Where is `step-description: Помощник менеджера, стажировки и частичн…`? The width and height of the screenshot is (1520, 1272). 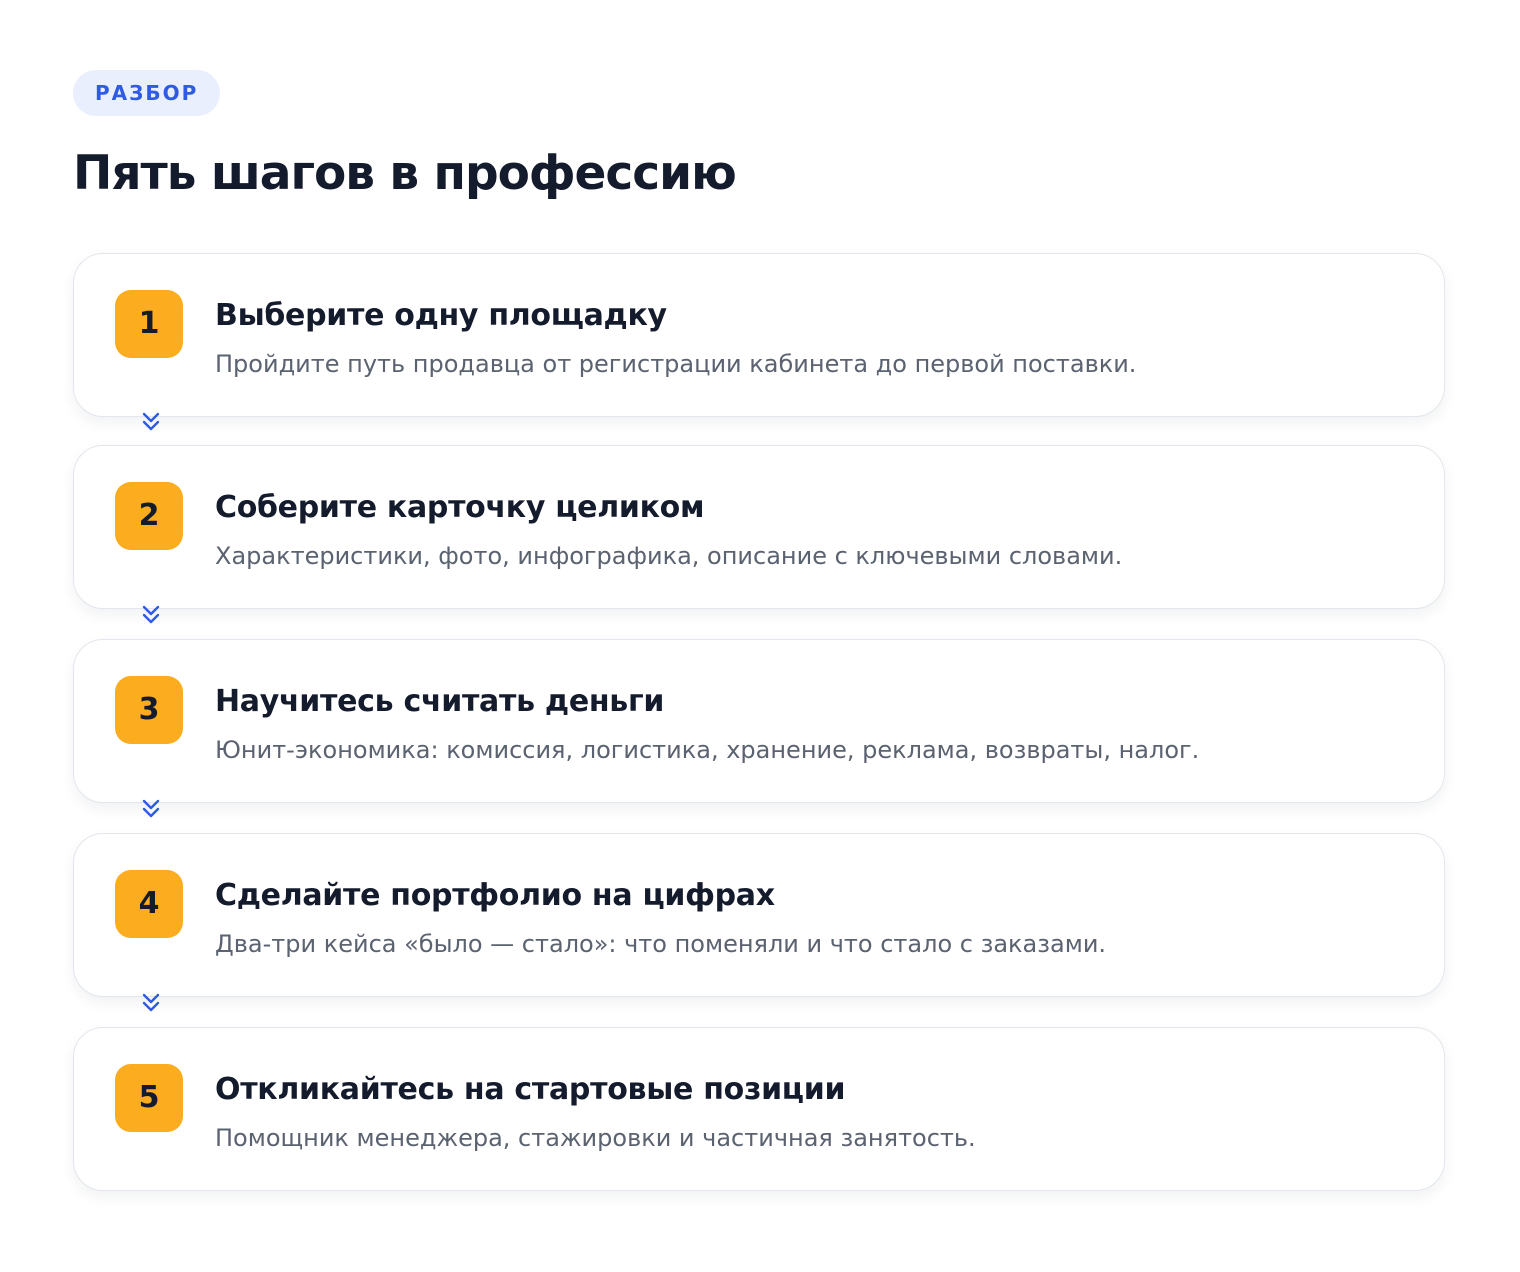 step-description: Помощник менеджера, стажировки и частичн… is located at coordinates (595, 1138).